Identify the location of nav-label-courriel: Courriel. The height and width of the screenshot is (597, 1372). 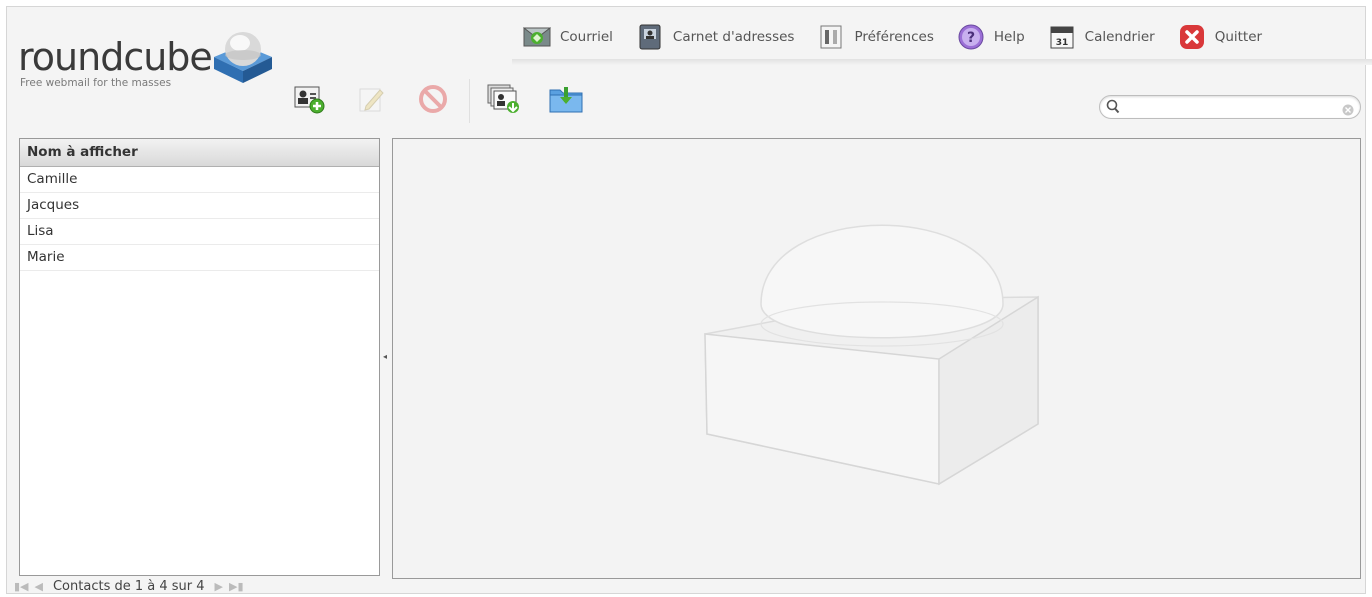
(586, 37).